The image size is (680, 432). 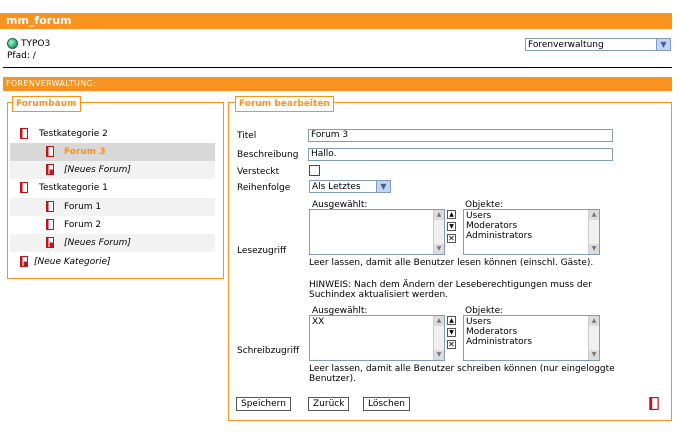 What do you see at coordinates (36, 44) in the screenshot?
I see `root-label: TYPO3` at bounding box center [36, 44].